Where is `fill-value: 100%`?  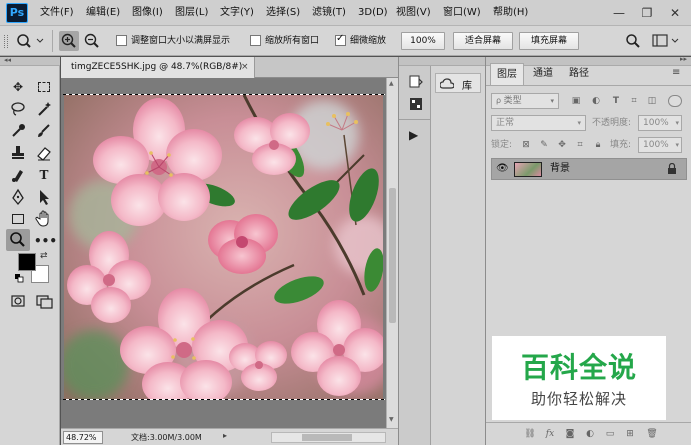
fill-value: 100% is located at coordinates (656, 145).